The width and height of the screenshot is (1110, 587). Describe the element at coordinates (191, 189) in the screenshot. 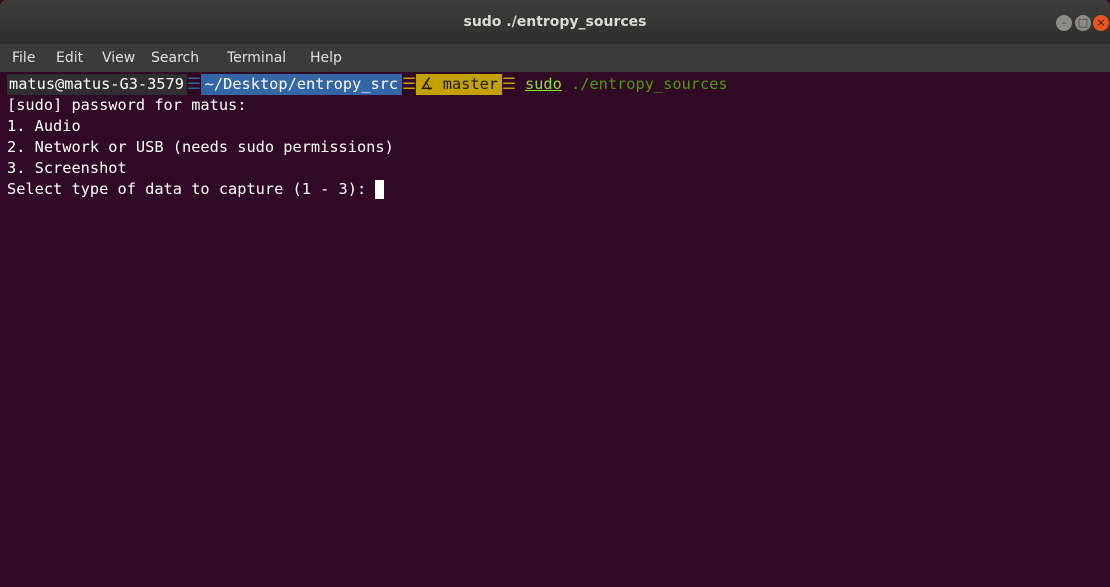

I see `input-prompt: Select type of data to capture (1 - 3):` at that location.